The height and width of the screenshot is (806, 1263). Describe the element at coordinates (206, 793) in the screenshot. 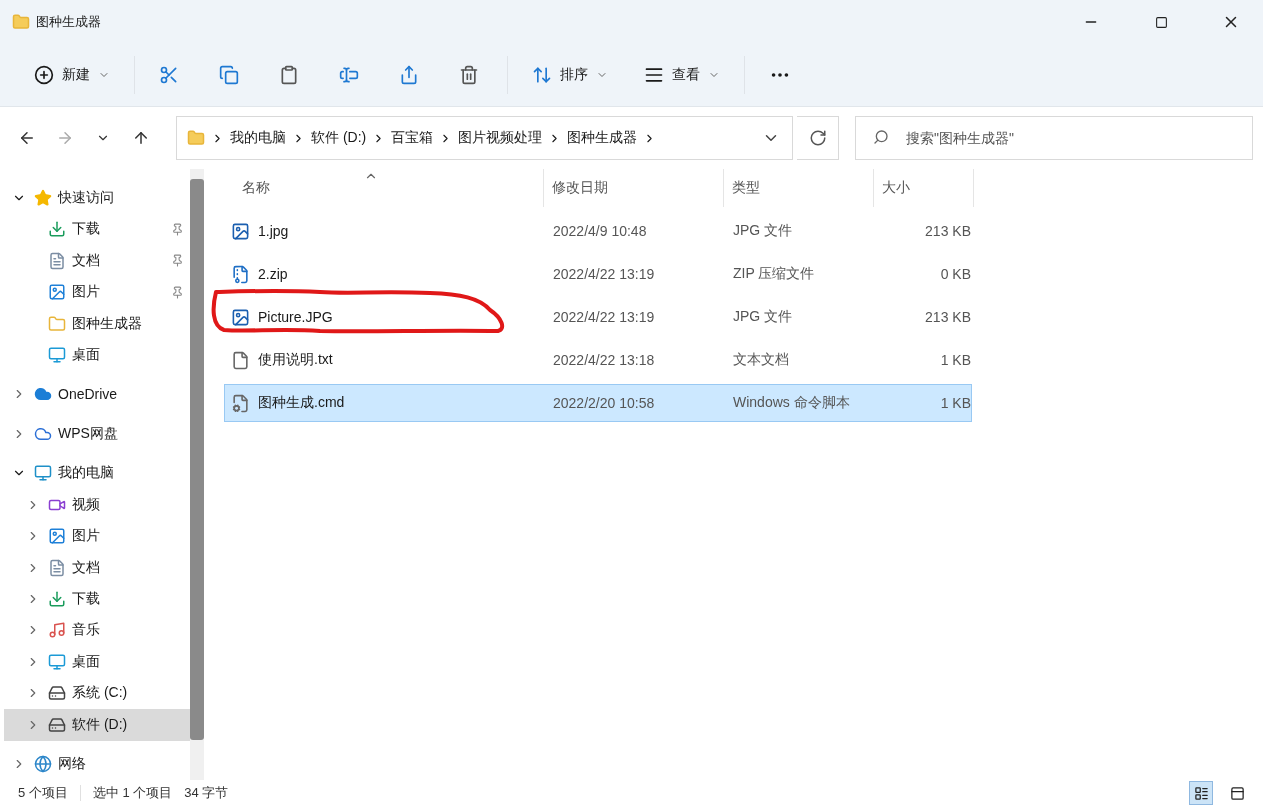

I see `selection-size: 34 字节` at that location.